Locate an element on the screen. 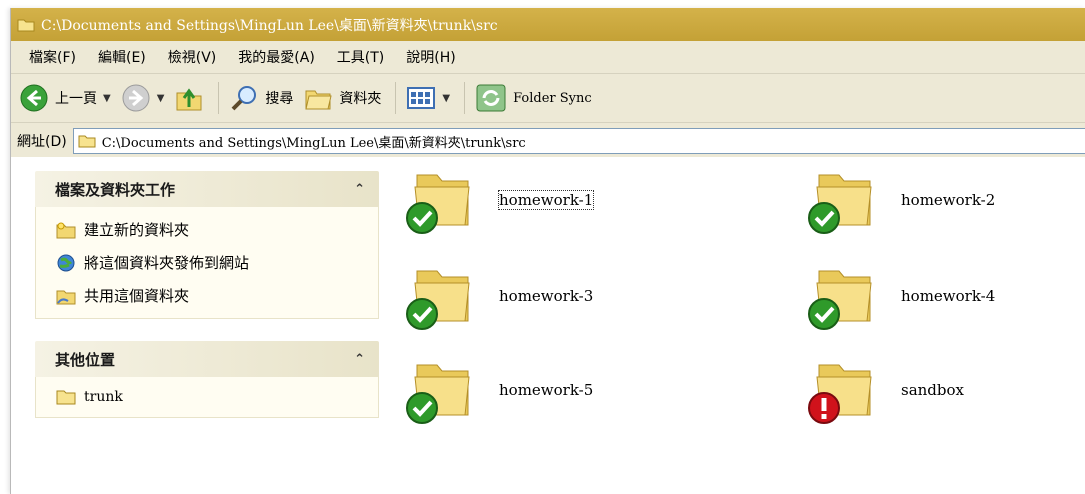  pane-body: trunk is located at coordinates (207, 397).